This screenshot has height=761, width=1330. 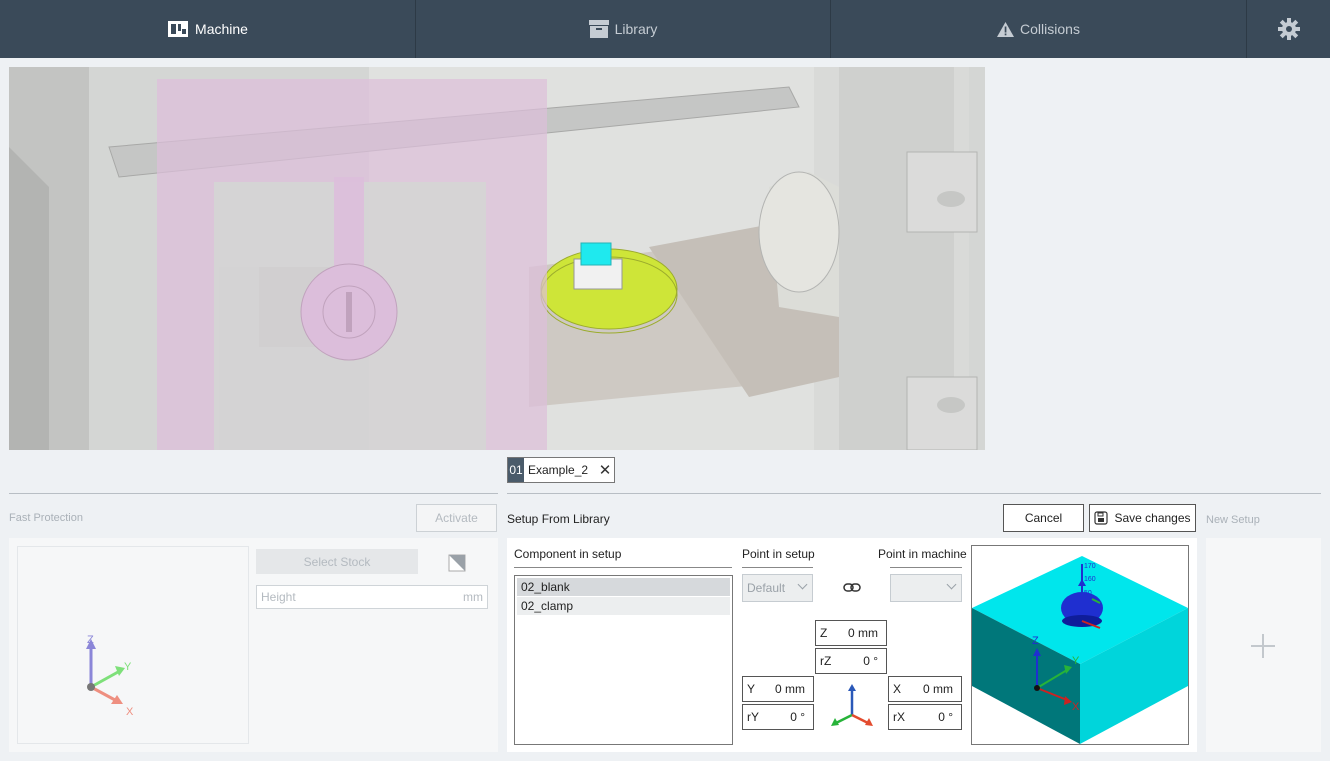 What do you see at coordinates (753, 717) in the screenshot?
I see `ry-label: rY` at bounding box center [753, 717].